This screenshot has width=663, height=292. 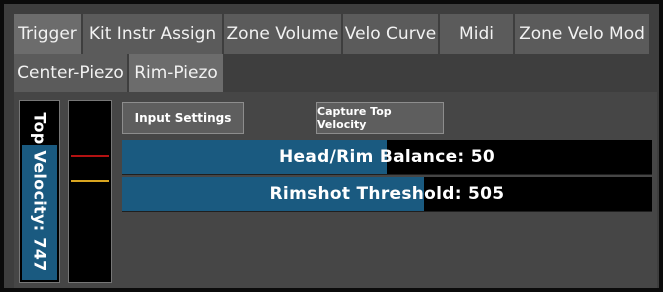 I want to click on rimshot-threshold-slider: Rimshot Threshold: 505, so click(x=387, y=194).